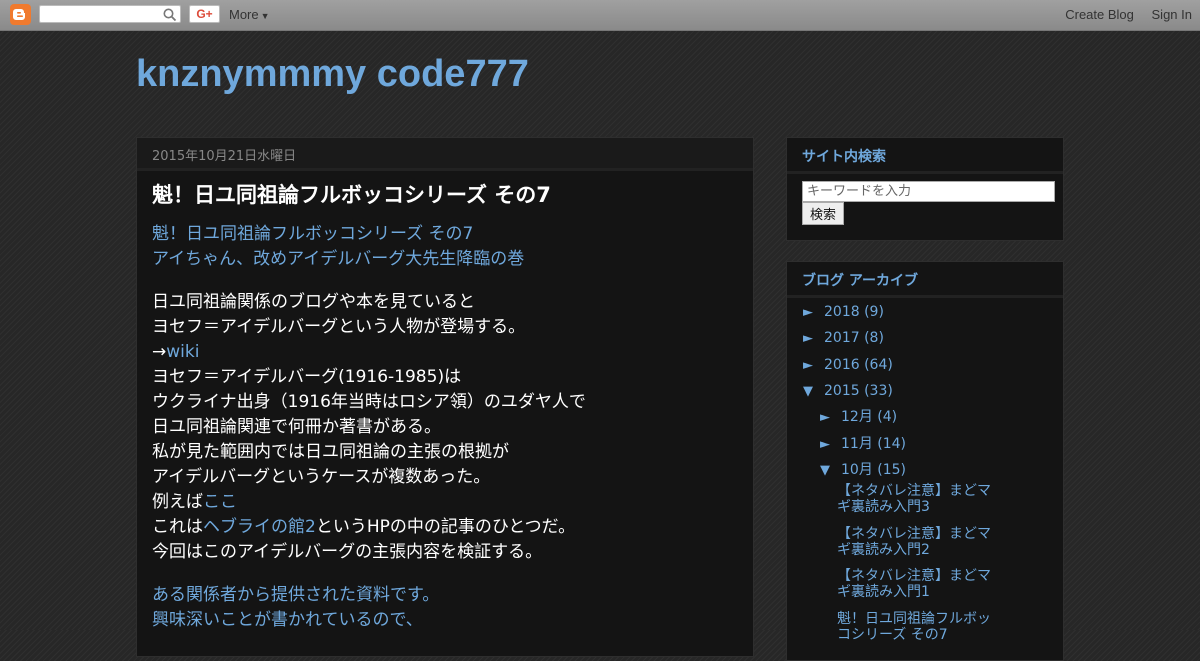 The height and width of the screenshot is (661, 1200). I want to click on search-icon, so click(170, 15).